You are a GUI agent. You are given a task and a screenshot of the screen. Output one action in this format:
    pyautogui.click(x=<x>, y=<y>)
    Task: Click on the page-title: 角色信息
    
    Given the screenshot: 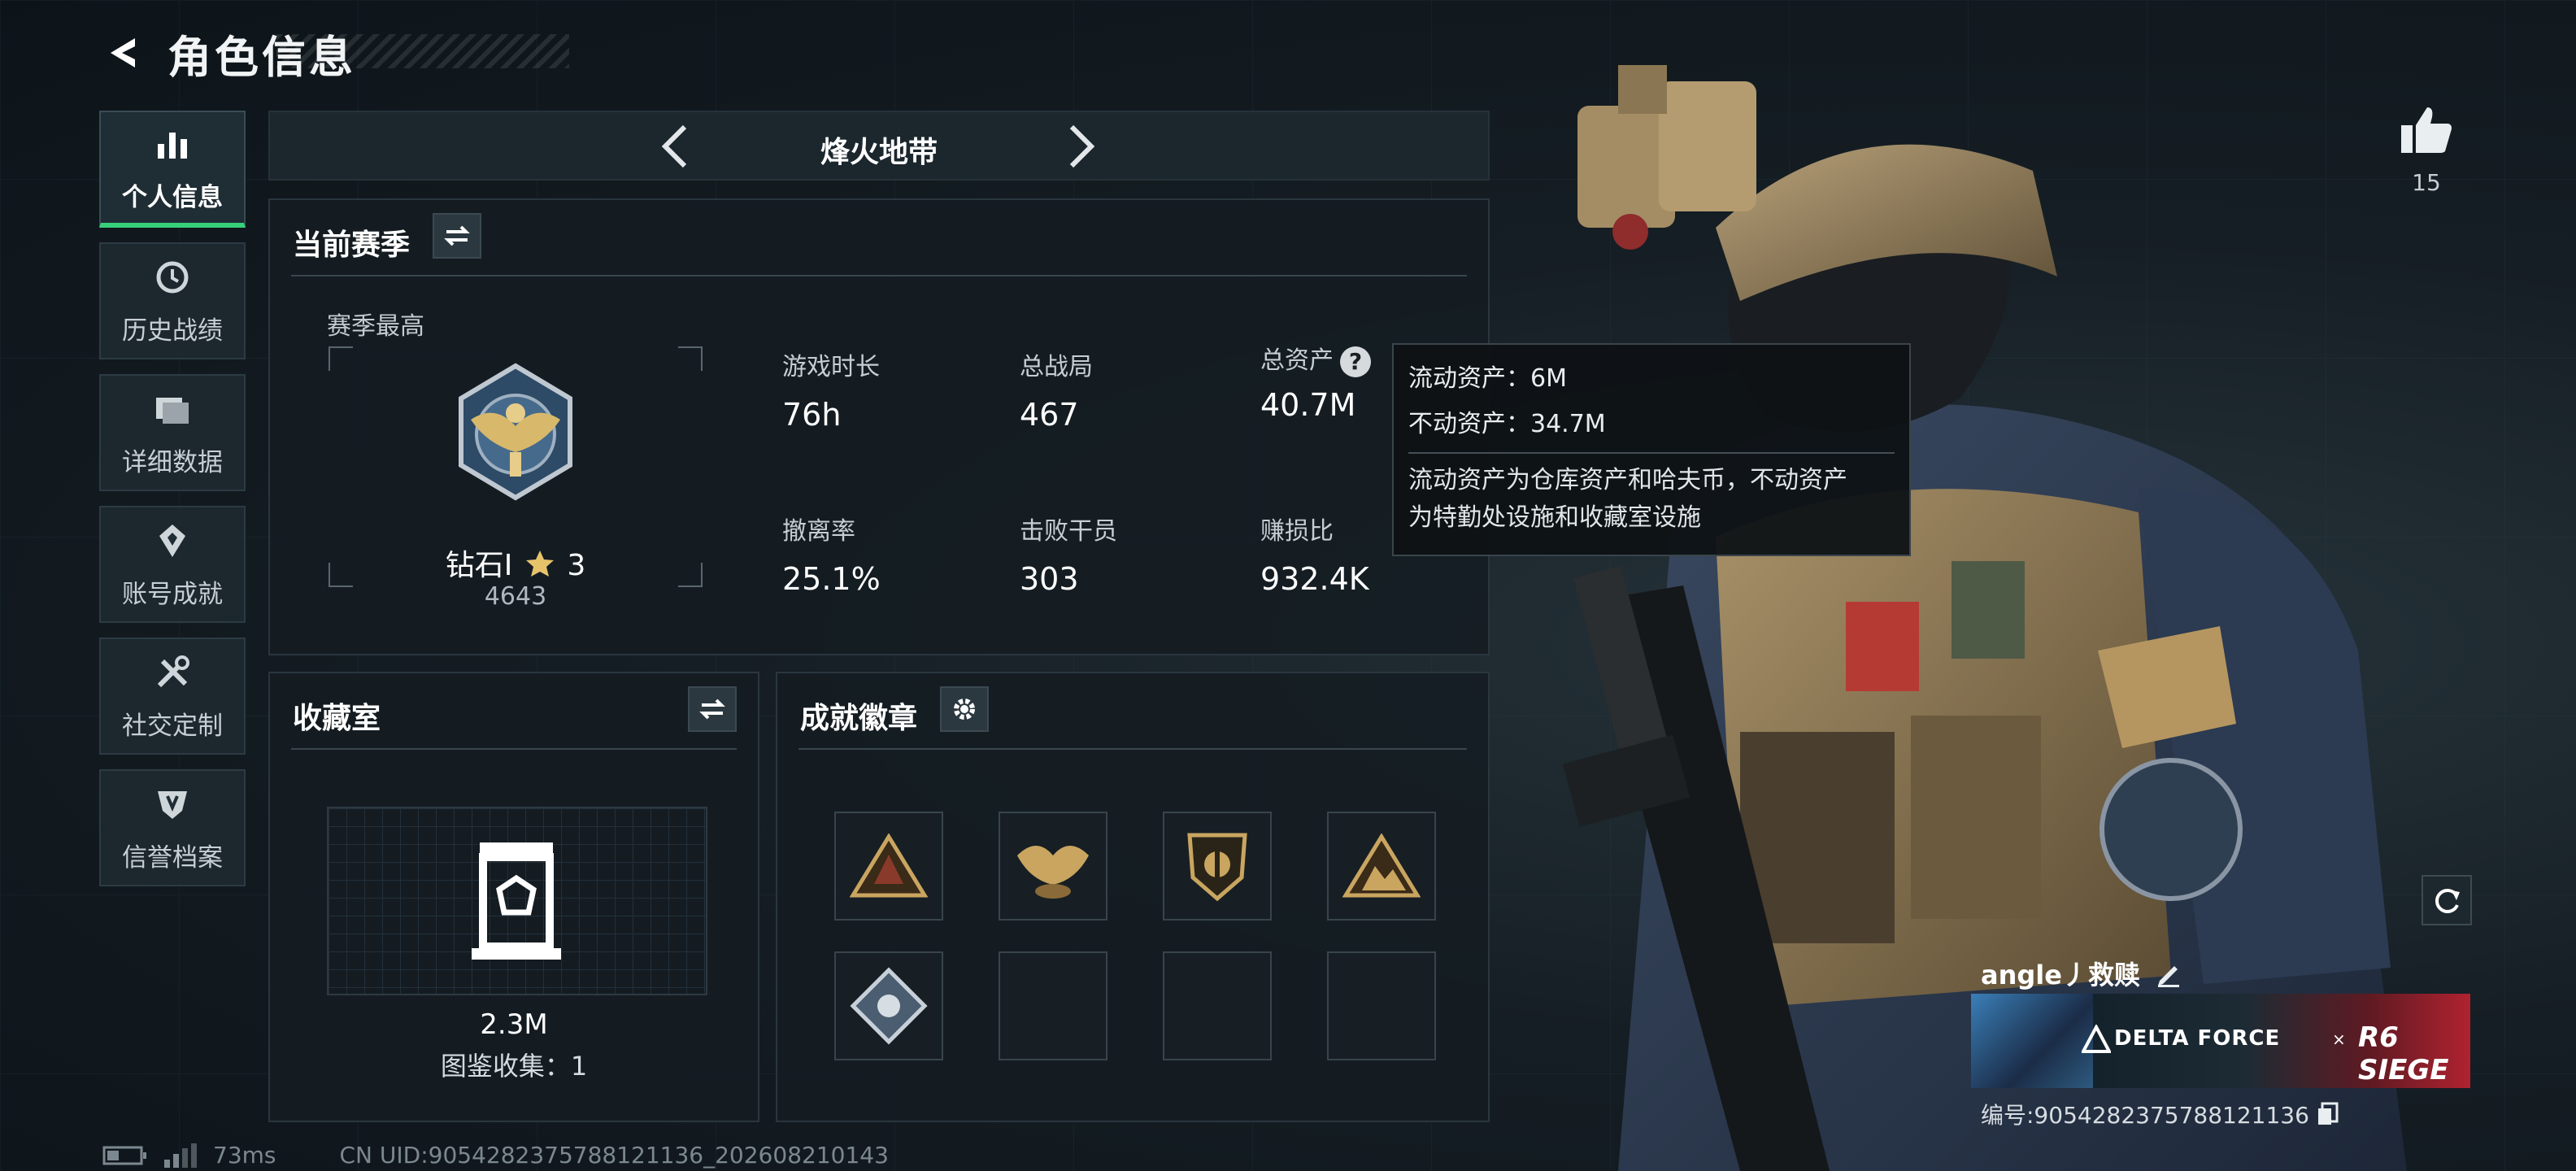 What is the action you would take?
    pyautogui.click(x=262, y=57)
    